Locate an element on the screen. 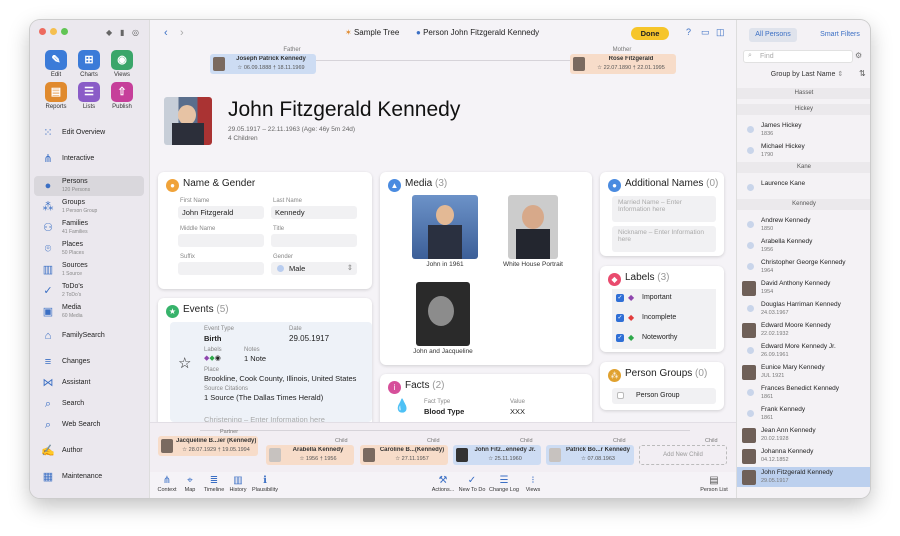 This screenshot has height=536, width=900. nav-groups: ⁂ Groups 1 Person Group is located at coordinates (89, 207).